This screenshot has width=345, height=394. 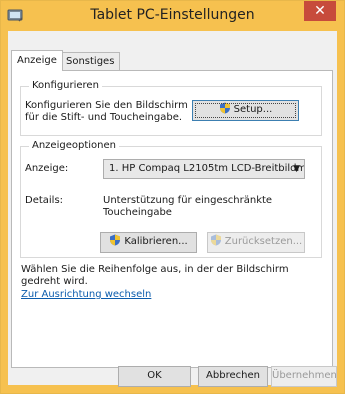 I want to click on title-bar: Tablet PC-Einstellungen ✕, so click(x=172, y=16).